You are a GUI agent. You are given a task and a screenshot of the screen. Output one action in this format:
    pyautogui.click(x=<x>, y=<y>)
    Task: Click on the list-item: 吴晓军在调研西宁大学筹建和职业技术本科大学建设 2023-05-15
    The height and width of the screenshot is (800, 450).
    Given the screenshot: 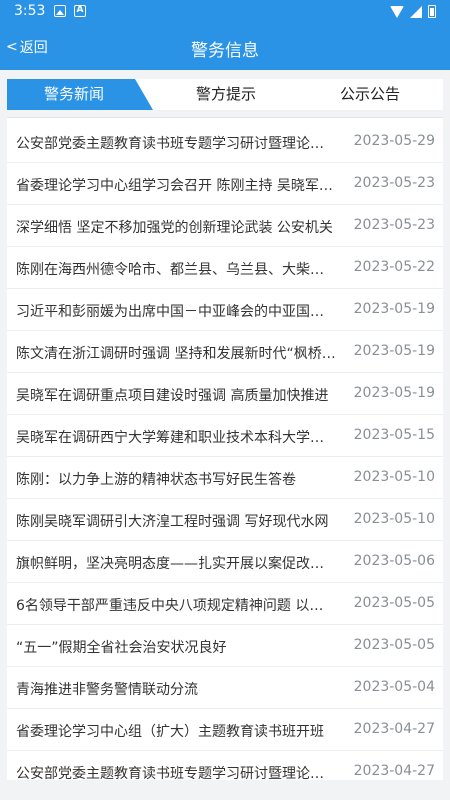 What is the action you would take?
    pyautogui.click(x=225, y=436)
    